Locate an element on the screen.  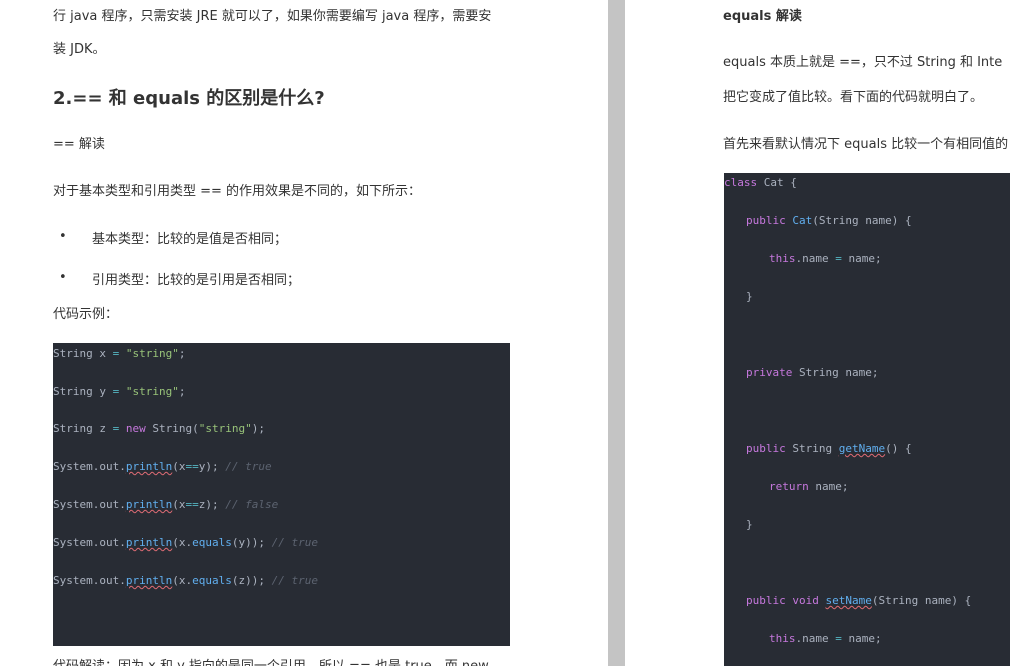
code-line: System.out.println(x==z); // false is located at coordinates (166, 504).